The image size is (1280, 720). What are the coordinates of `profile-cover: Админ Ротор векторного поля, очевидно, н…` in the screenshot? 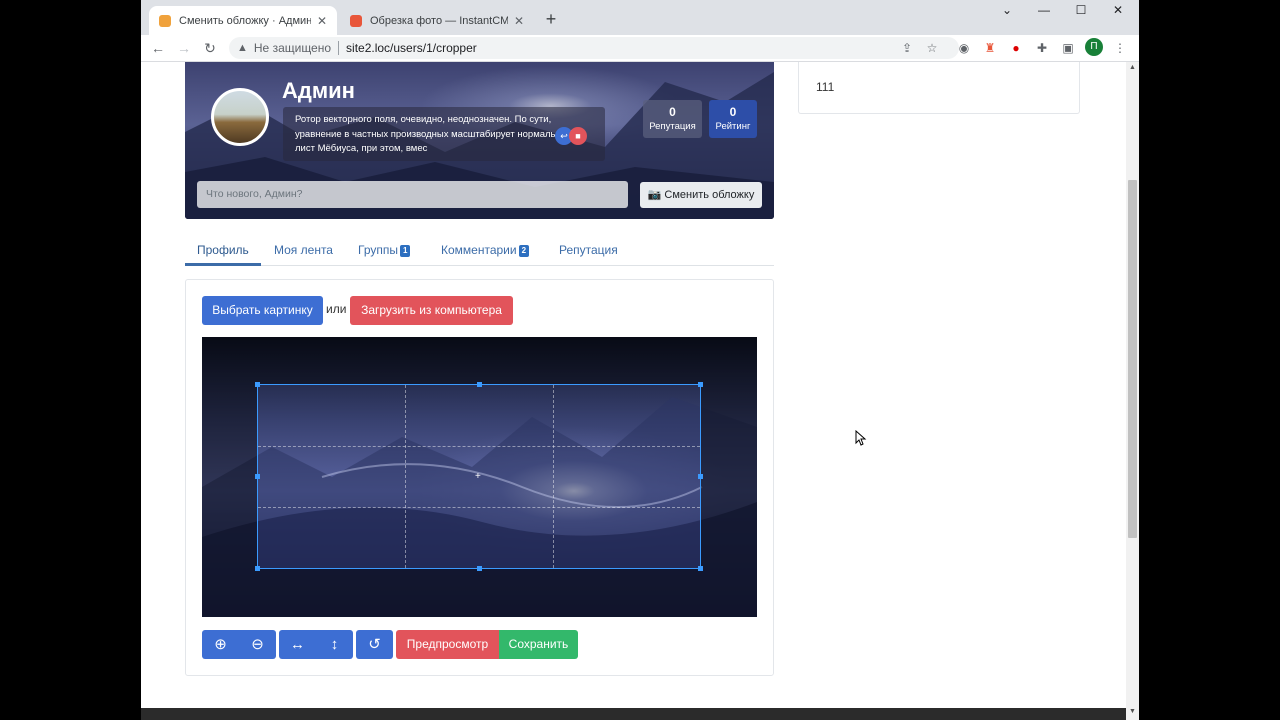 It's located at (479, 140).